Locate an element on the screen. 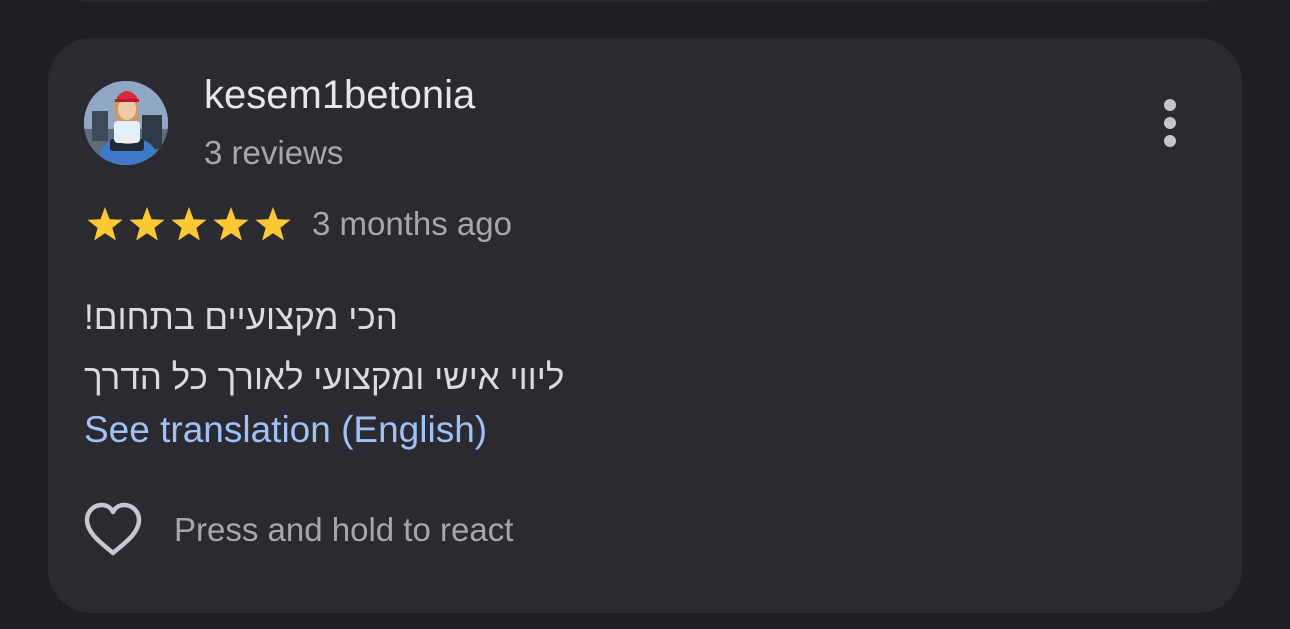 This screenshot has height=629, width=1290. avatar is located at coordinates (126, 123).